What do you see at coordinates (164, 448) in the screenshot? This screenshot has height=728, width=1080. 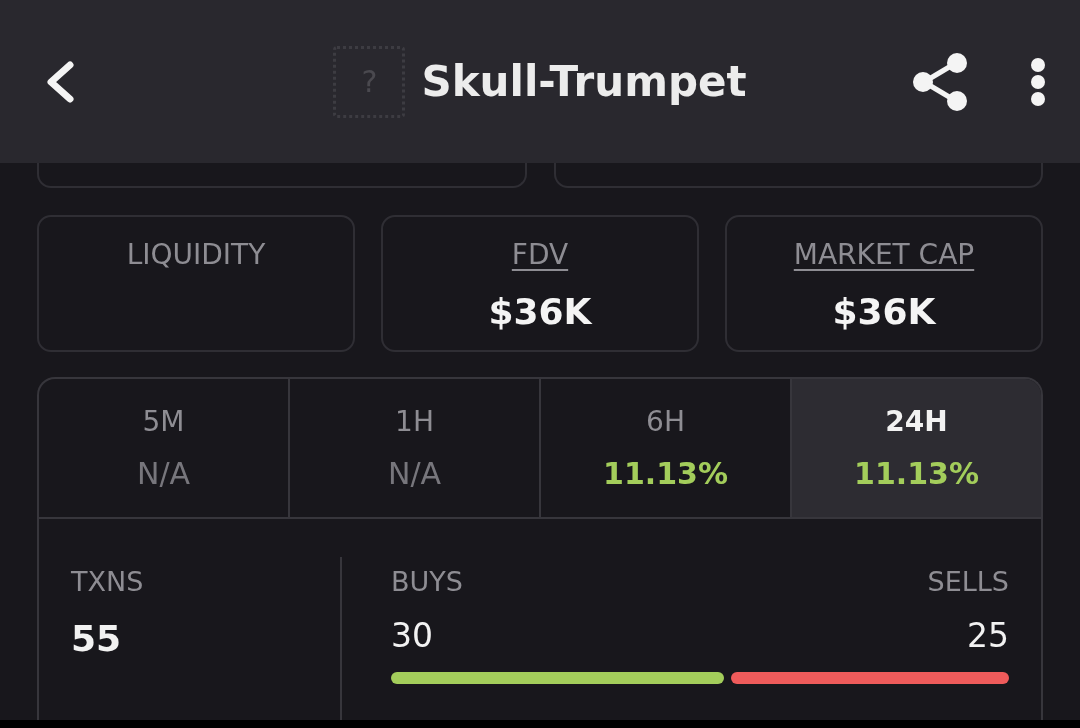 I see `period-tab: 5M N/A` at bounding box center [164, 448].